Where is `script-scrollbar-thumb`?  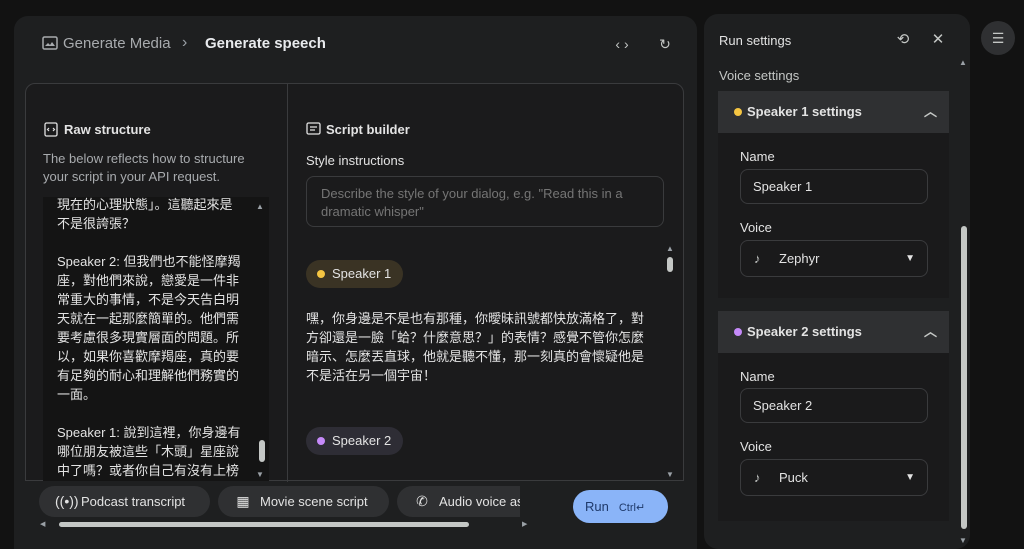
script-scrollbar-thumb is located at coordinates (670, 264).